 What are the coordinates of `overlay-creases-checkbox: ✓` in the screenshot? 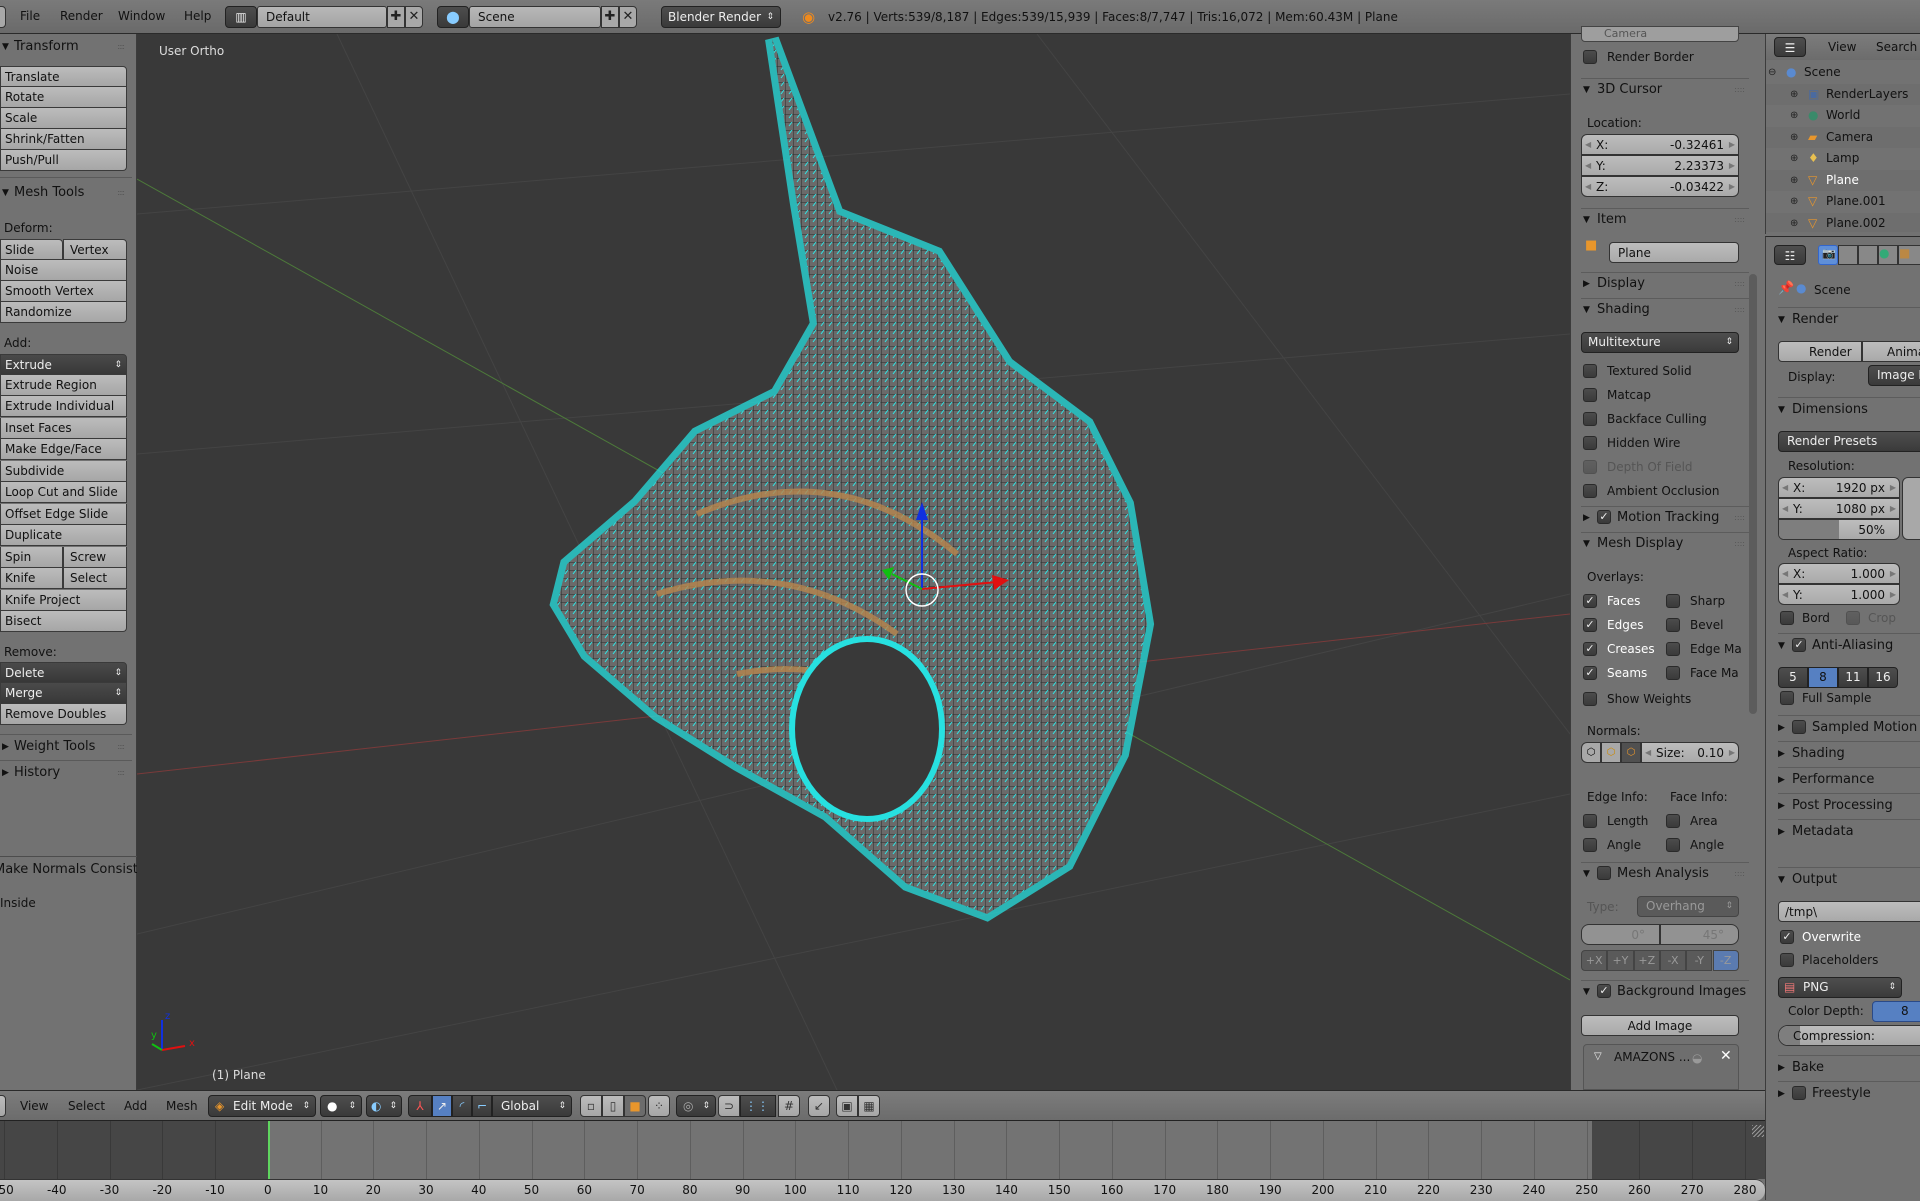 It's located at (1590, 649).